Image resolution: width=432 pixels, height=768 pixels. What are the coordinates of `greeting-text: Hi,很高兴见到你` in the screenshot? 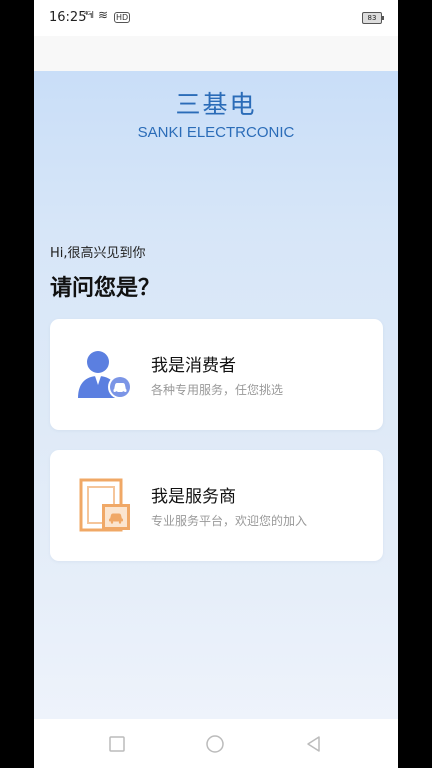 It's located at (98, 253).